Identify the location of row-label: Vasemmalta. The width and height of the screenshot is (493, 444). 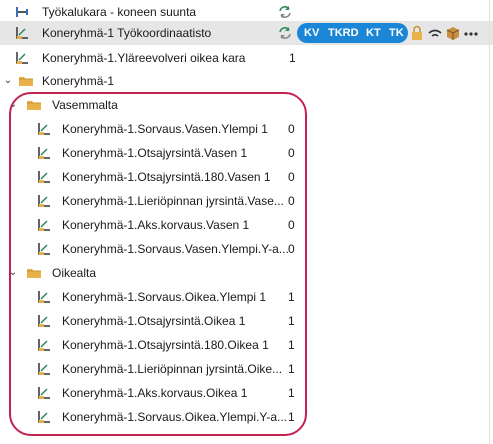
(85, 105).